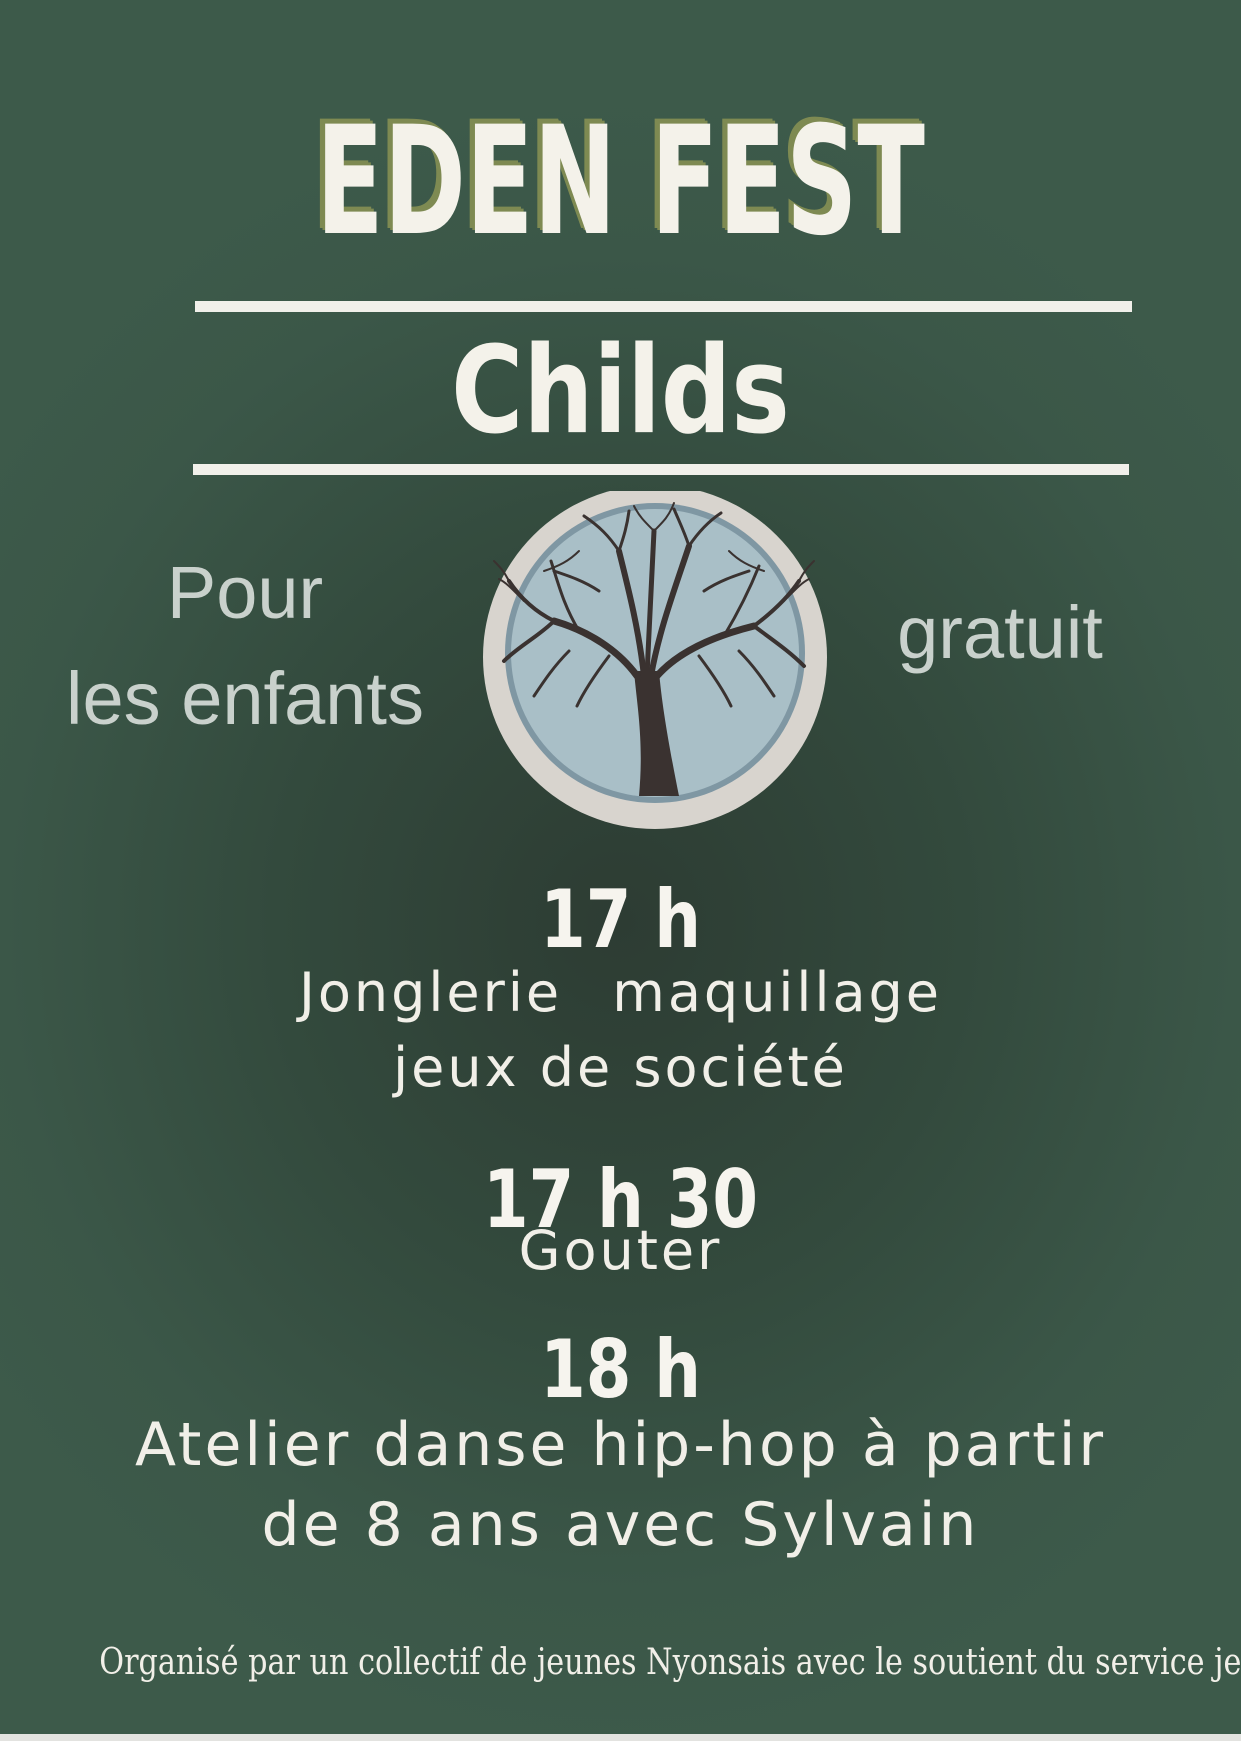 Image resolution: width=1241 pixels, height=1741 pixels. I want to click on divider-top, so click(663, 306).